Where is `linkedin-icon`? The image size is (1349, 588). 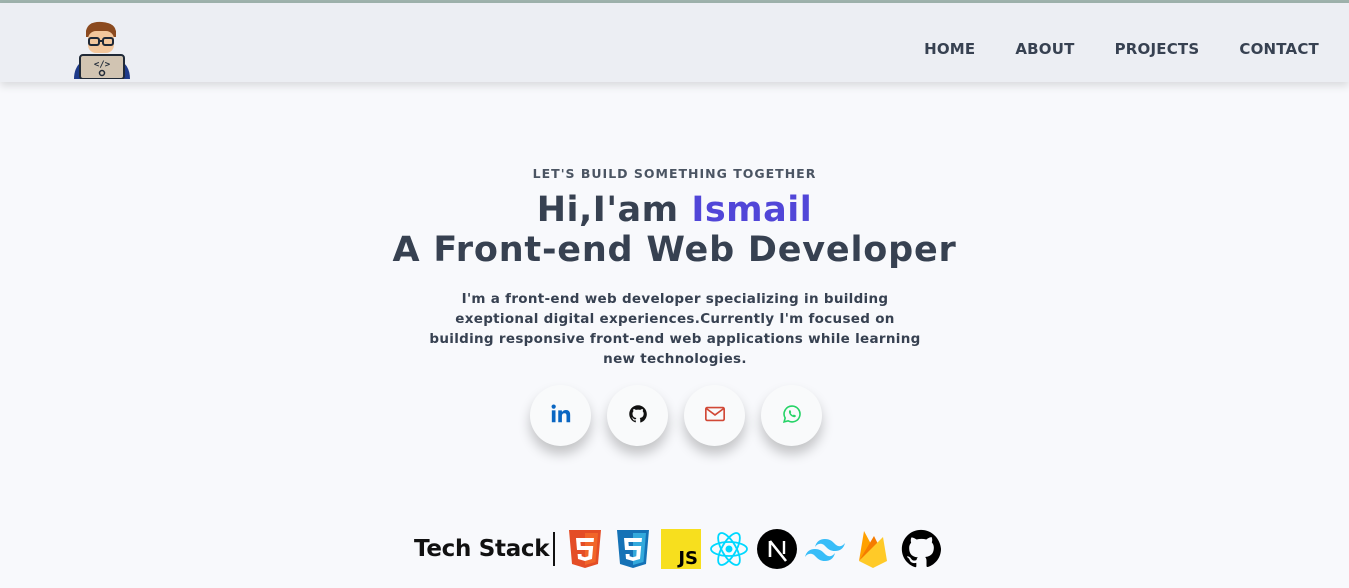 linkedin-icon is located at coordinates (561, 416).